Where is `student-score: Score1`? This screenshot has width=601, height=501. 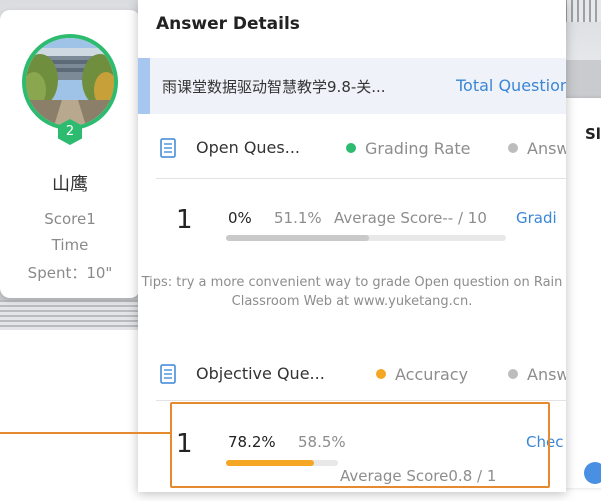 student-score: Score1 is located at coordinates (70, 219).